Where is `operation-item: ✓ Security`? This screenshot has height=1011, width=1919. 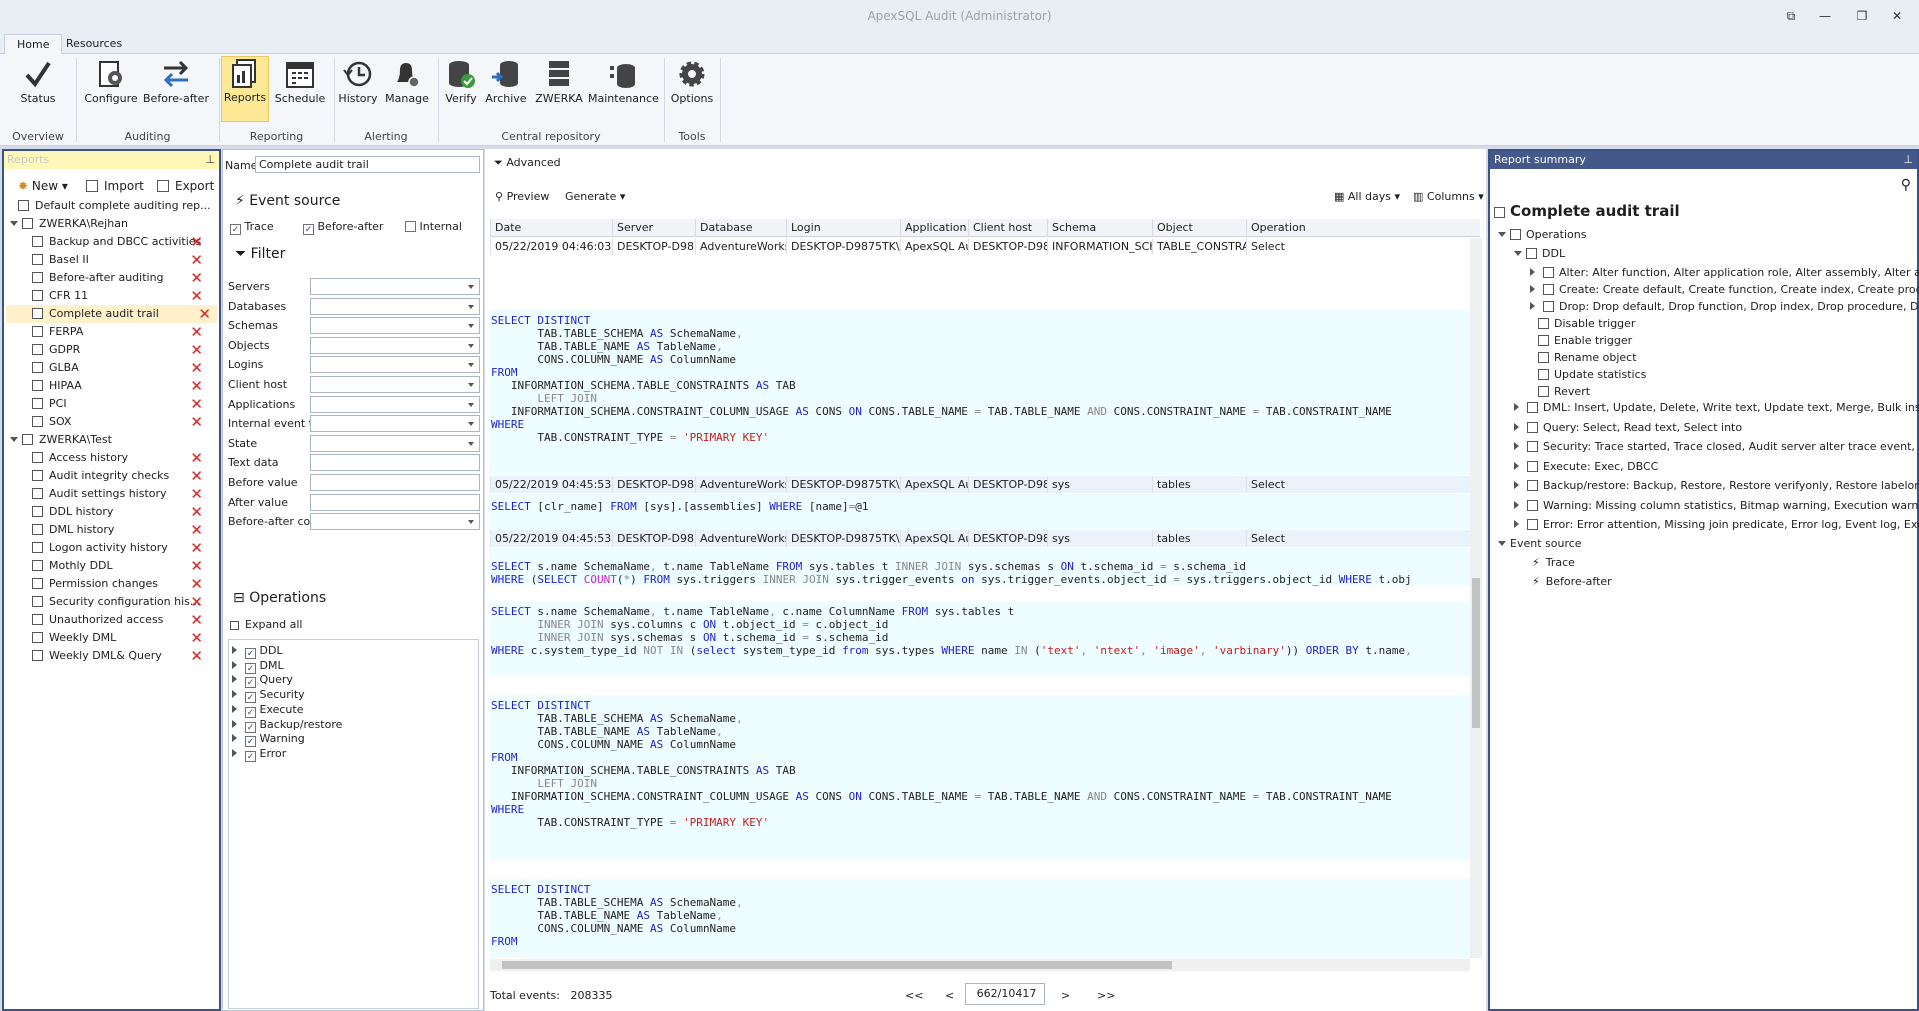
operation-item: ✓ Security is located at coordinates (268, 696).